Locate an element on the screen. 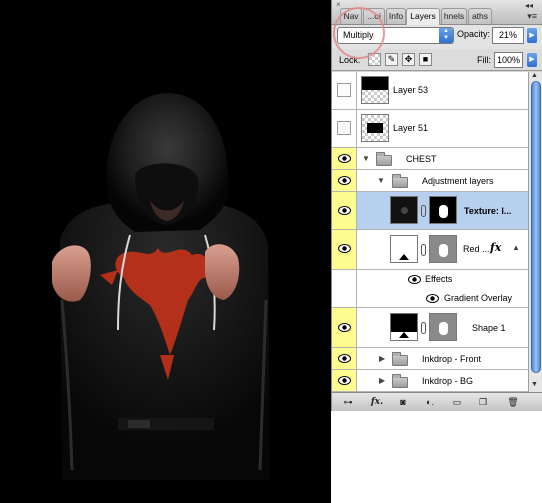 The width and height of the screenshot is (542, 503). opacity-slider-arrow-icon: ▶ is located at coordinates (532, 35).